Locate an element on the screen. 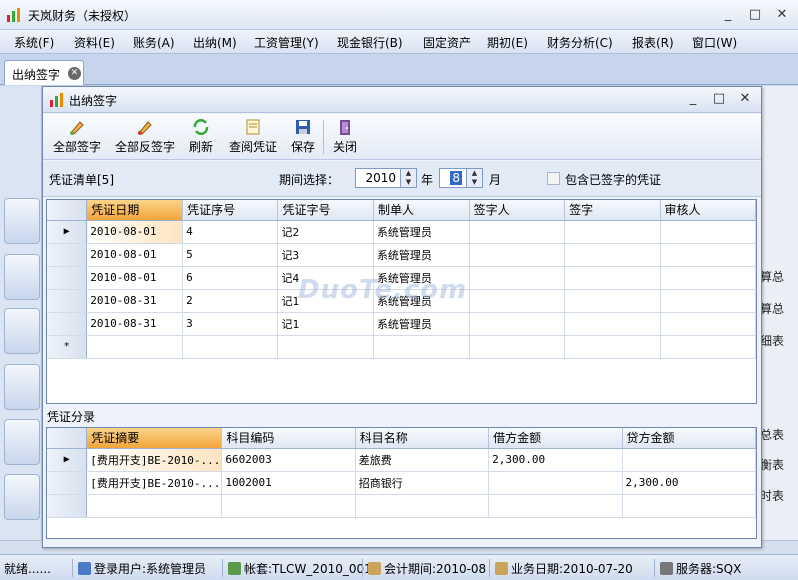 Image resolution: width=798 pixels, height=580 pixels. cell-debit is located at coordinates (555, 483).